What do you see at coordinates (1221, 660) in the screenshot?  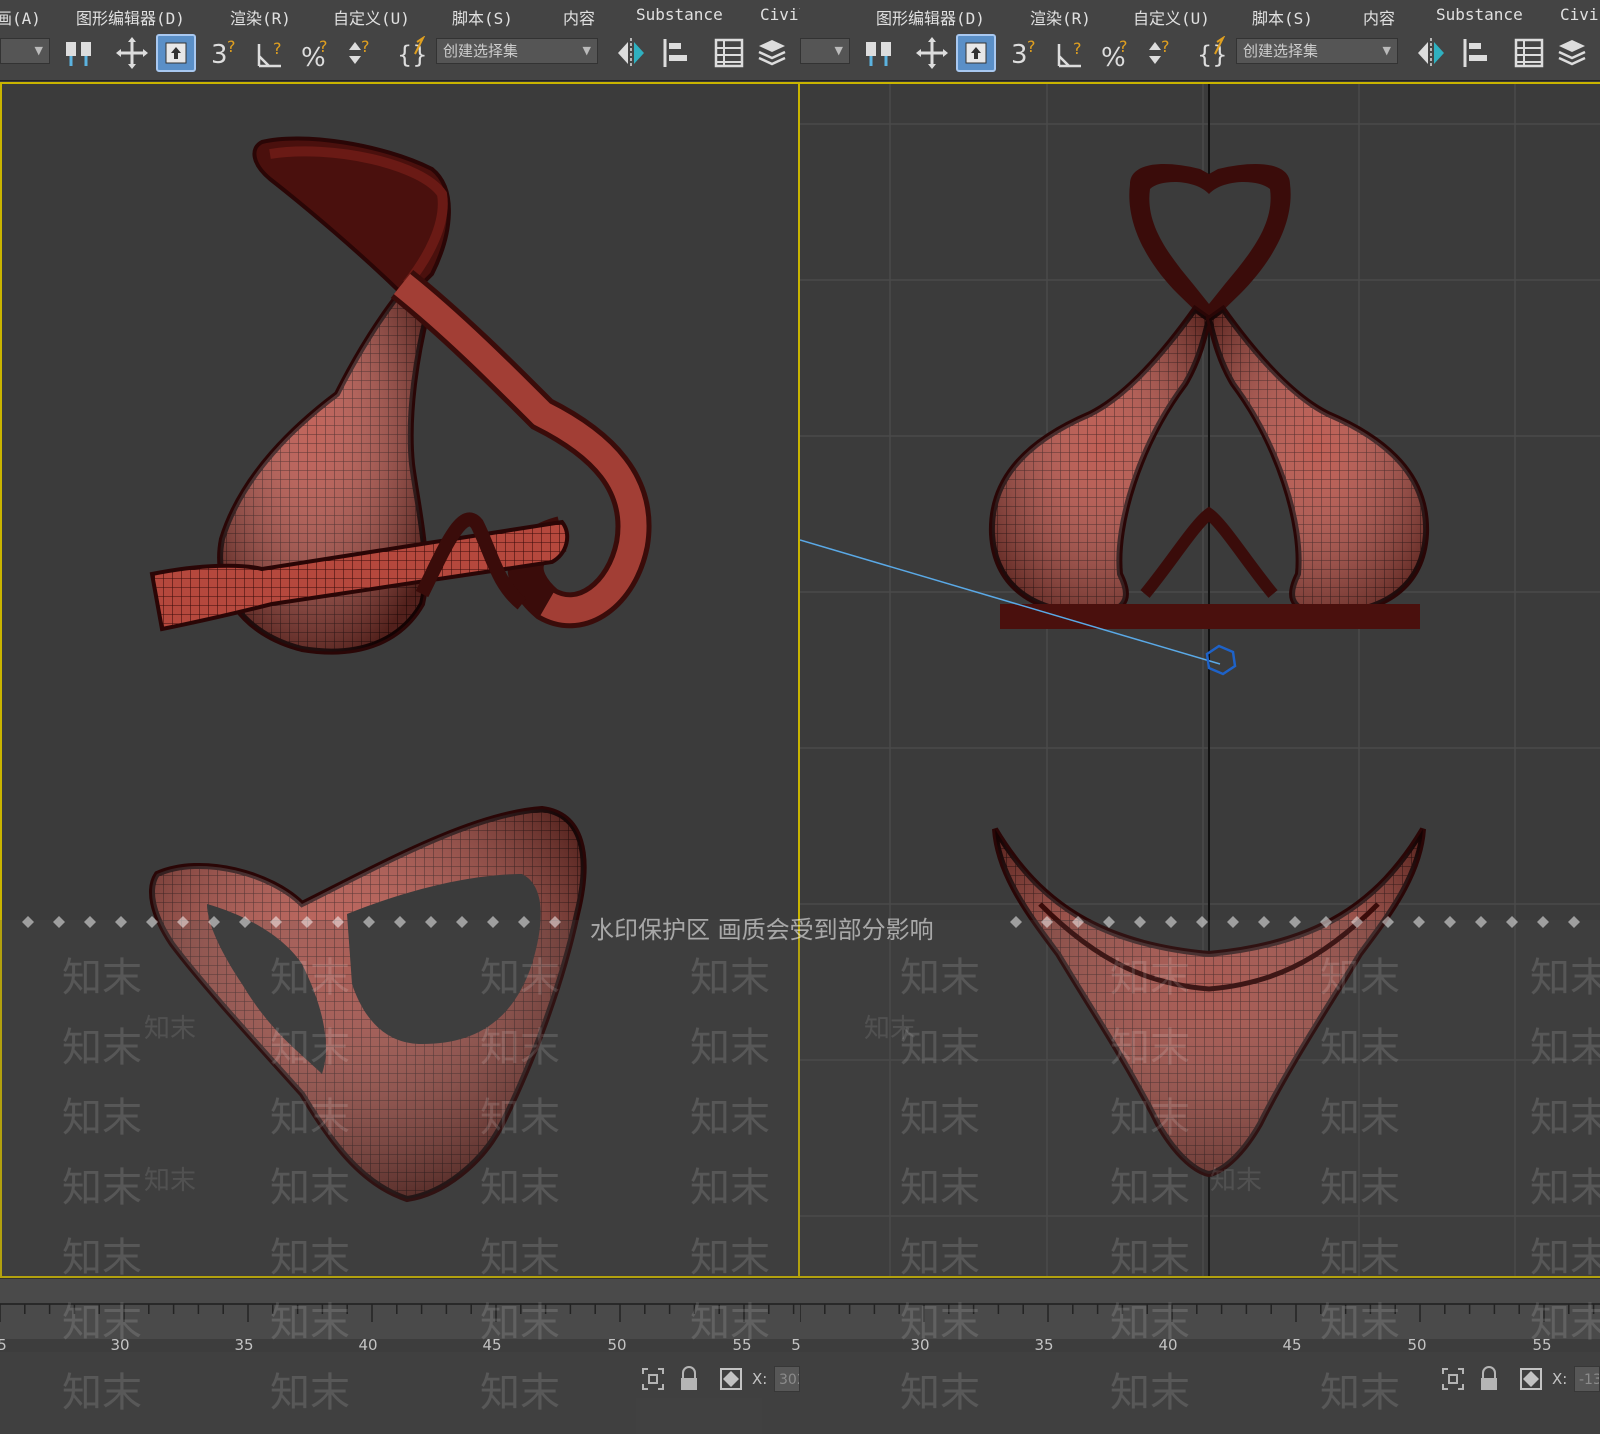 I see `pivot-helper-icon` at bounding box center [1221, 660].